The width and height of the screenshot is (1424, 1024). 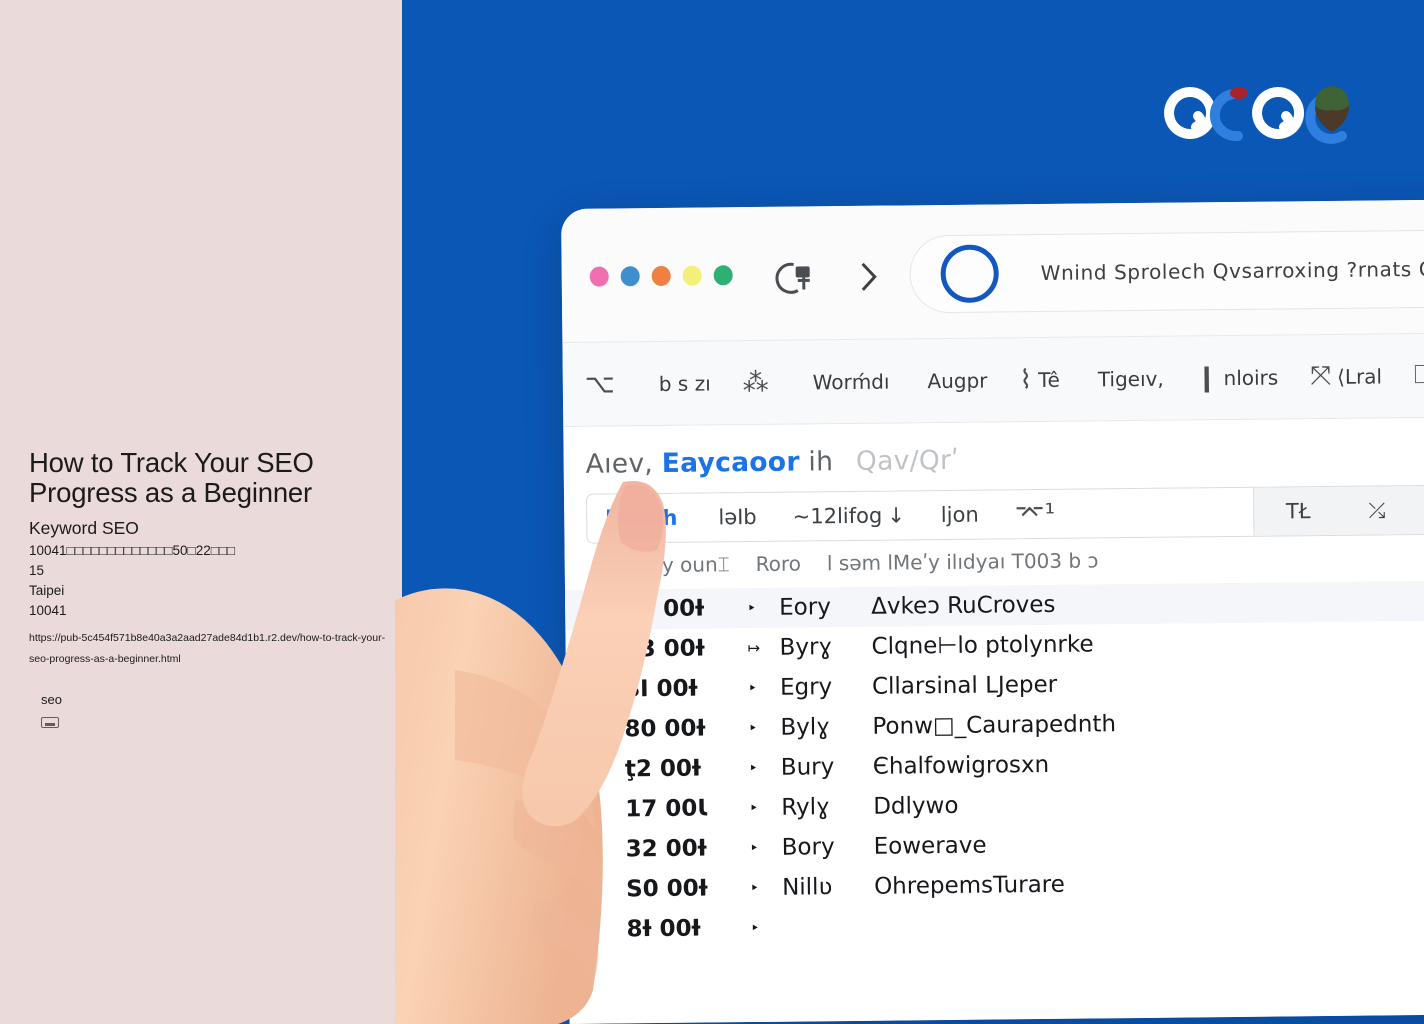 I want to click on garbled-brand-logo, so click(x=1260, y=113).